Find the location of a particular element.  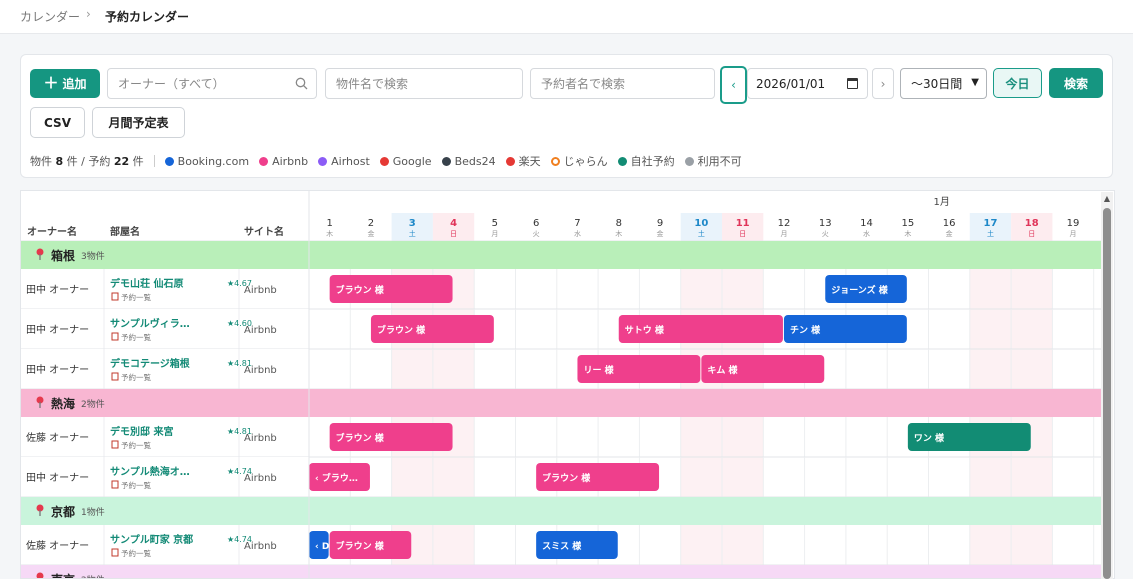

vertical-scrollbar: ▲ is located at coordinates (1107, 385).